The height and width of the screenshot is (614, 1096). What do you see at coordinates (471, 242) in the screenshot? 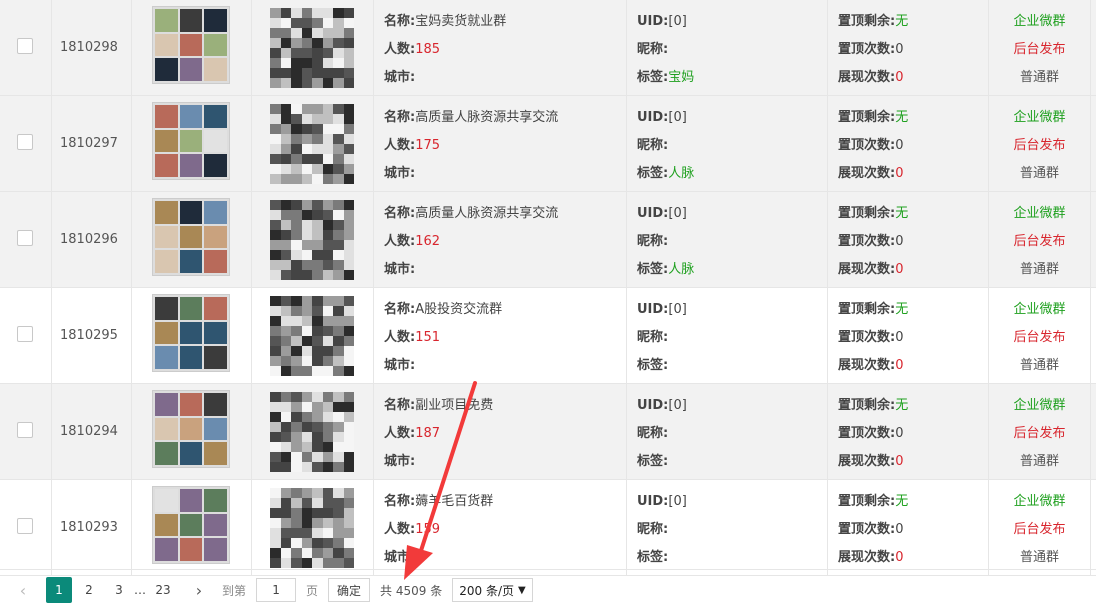
I see `group-info: 名称:高质量人脉资源共享交流 人数:162 城市:` at bounding box center [471, 242].